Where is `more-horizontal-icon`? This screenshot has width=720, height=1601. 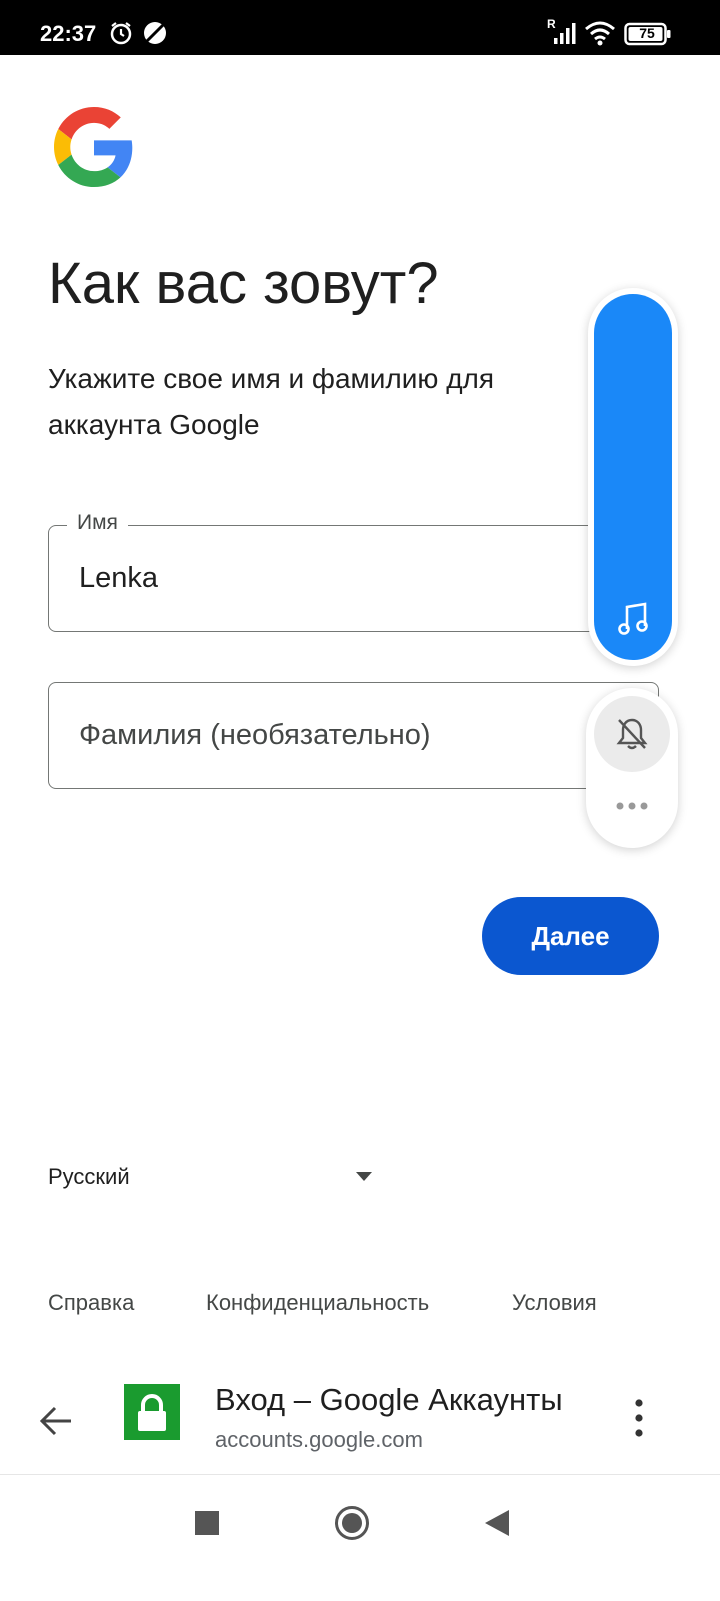 more-horizontal-icon is located at coordinates (633, 807).